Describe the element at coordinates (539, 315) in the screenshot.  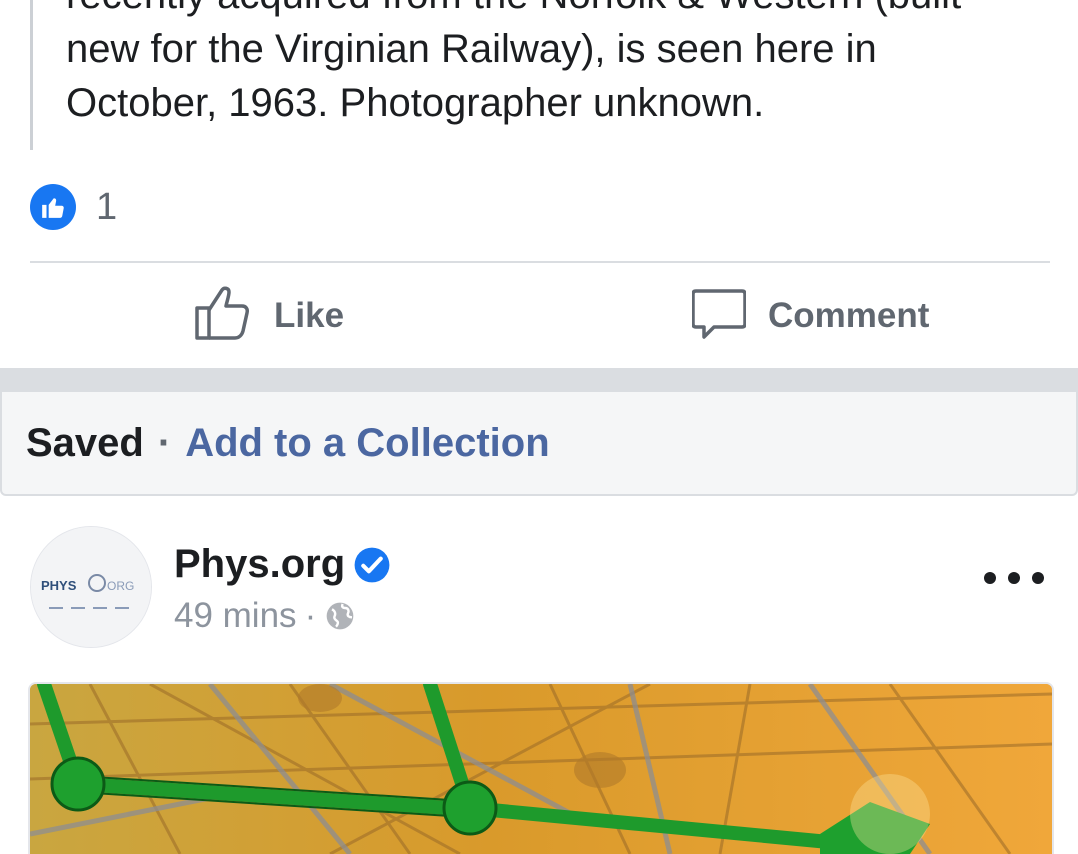
I see `post-actions: Like Comment` at that location.